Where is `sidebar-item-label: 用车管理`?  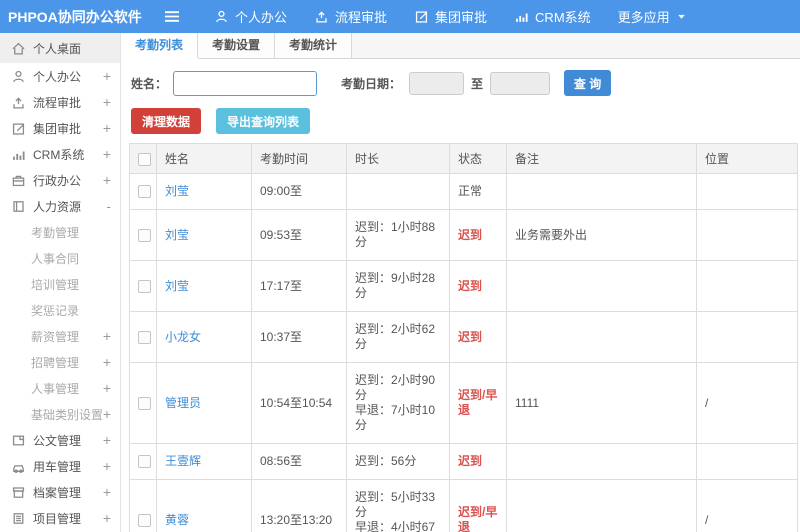
sidebar-item-label: 用车管理 is located at coordinates (57, 466).